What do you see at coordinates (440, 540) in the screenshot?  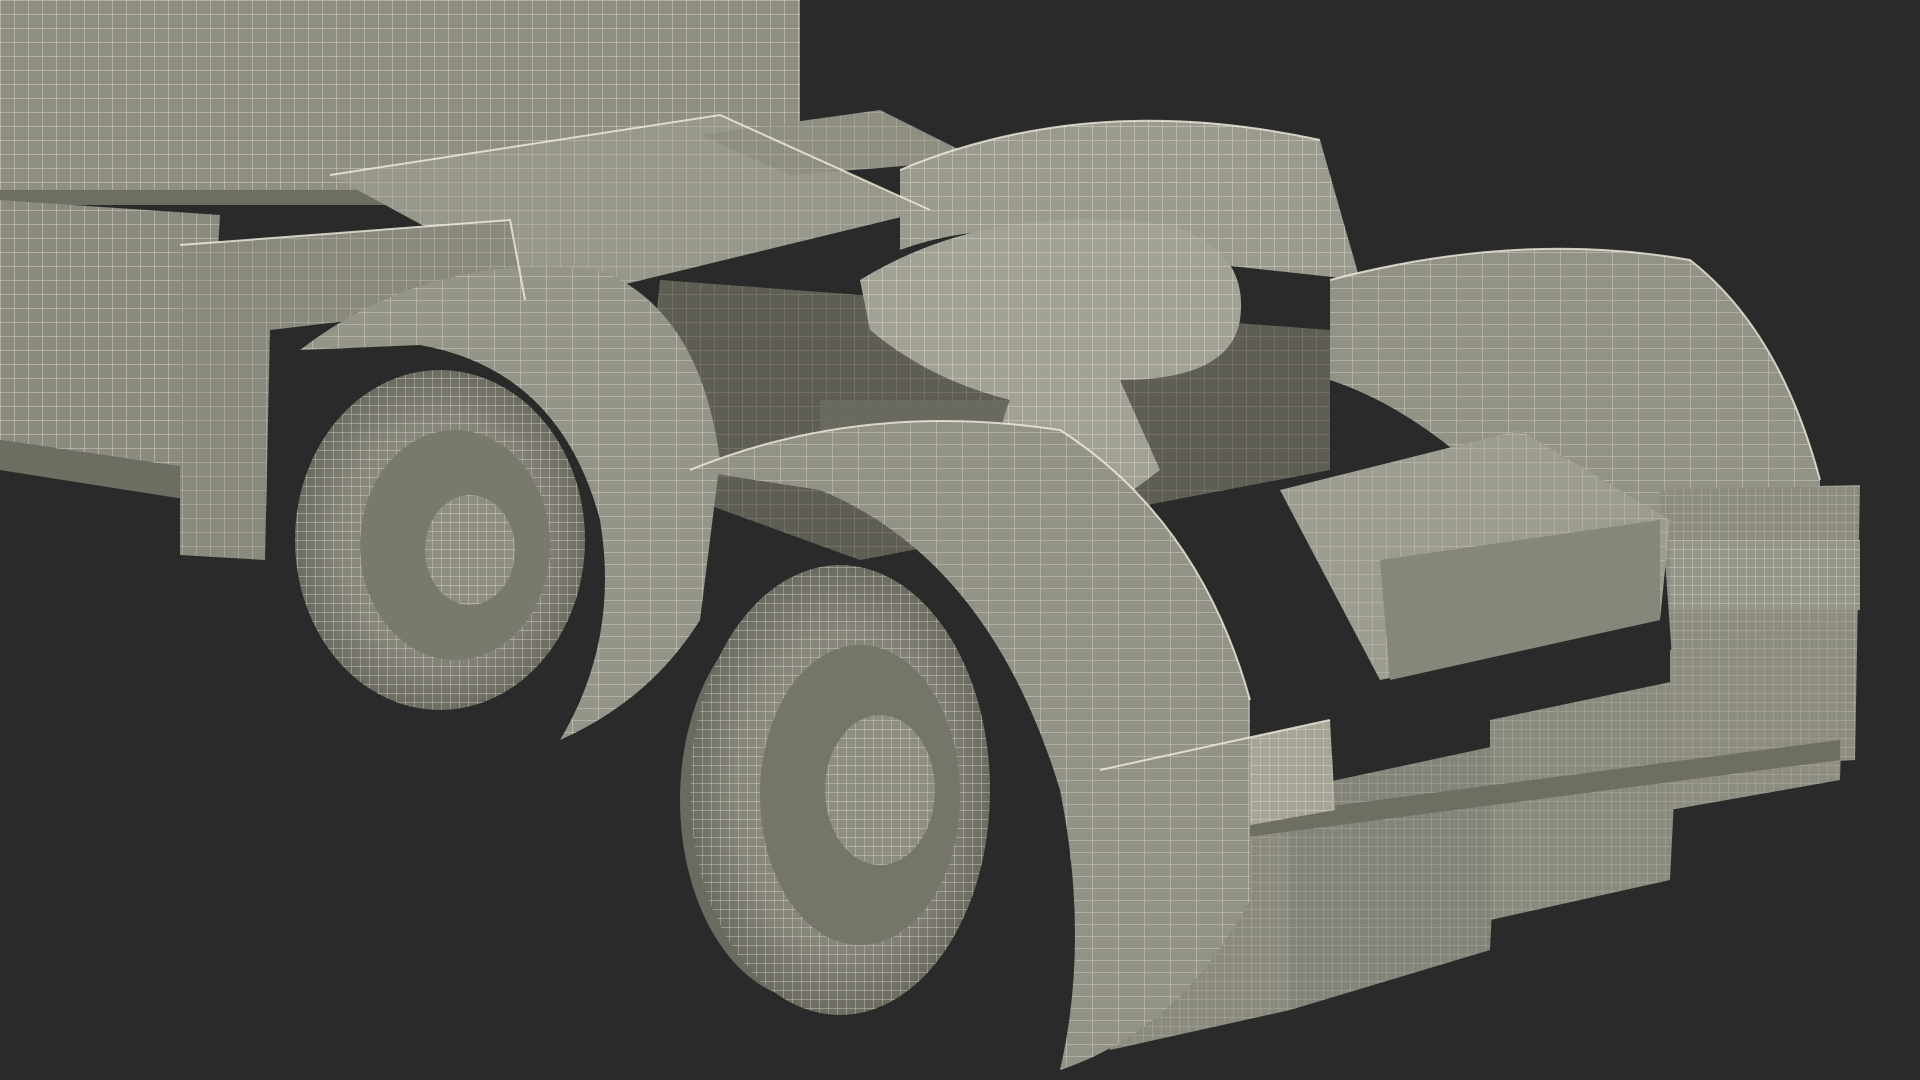 I see `tire-left-front` at bounding box center [440, 540].